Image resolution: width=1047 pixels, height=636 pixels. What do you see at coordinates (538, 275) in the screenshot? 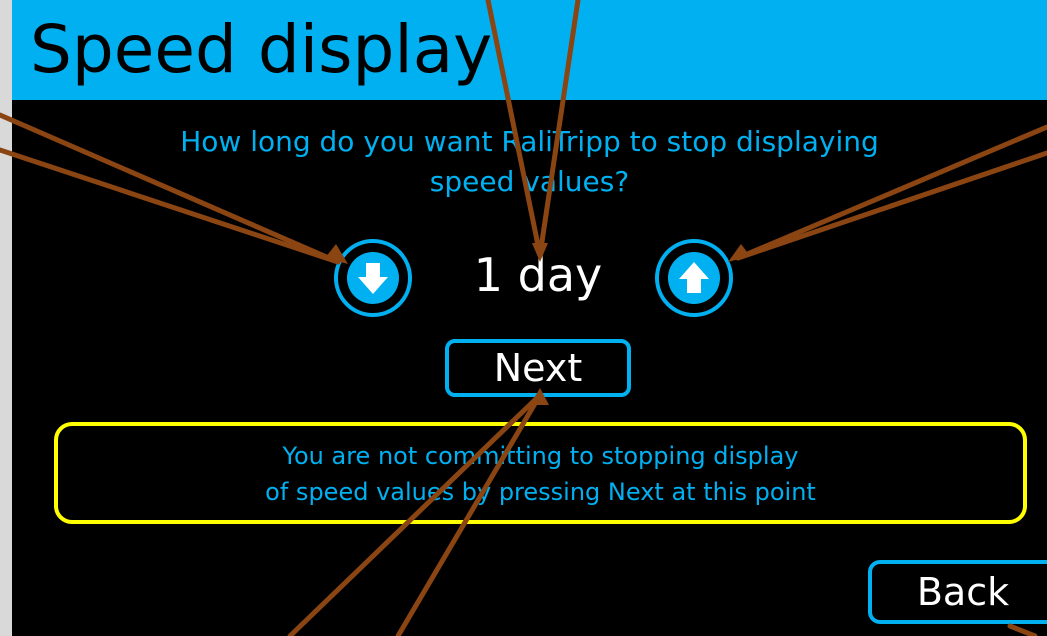
I see `duration-value: 1 day` at bounding box center [538, 275].